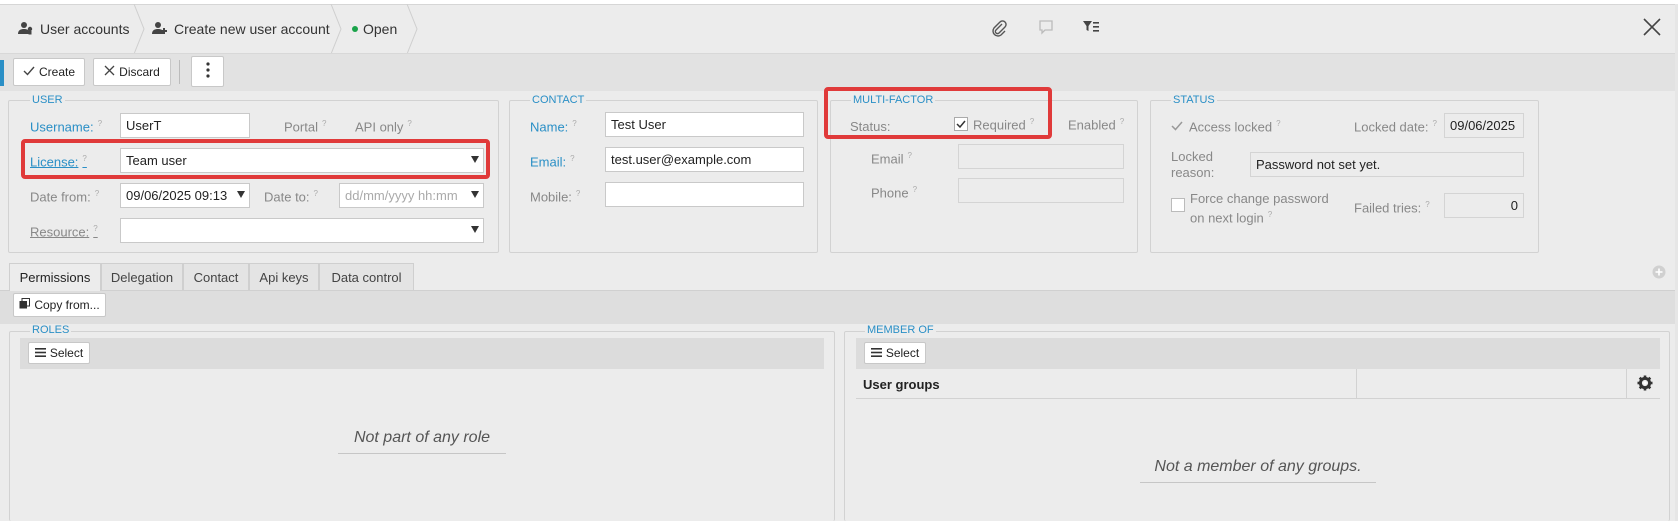  I want to click on tab-delegation: Delegation, so click(142, 276).